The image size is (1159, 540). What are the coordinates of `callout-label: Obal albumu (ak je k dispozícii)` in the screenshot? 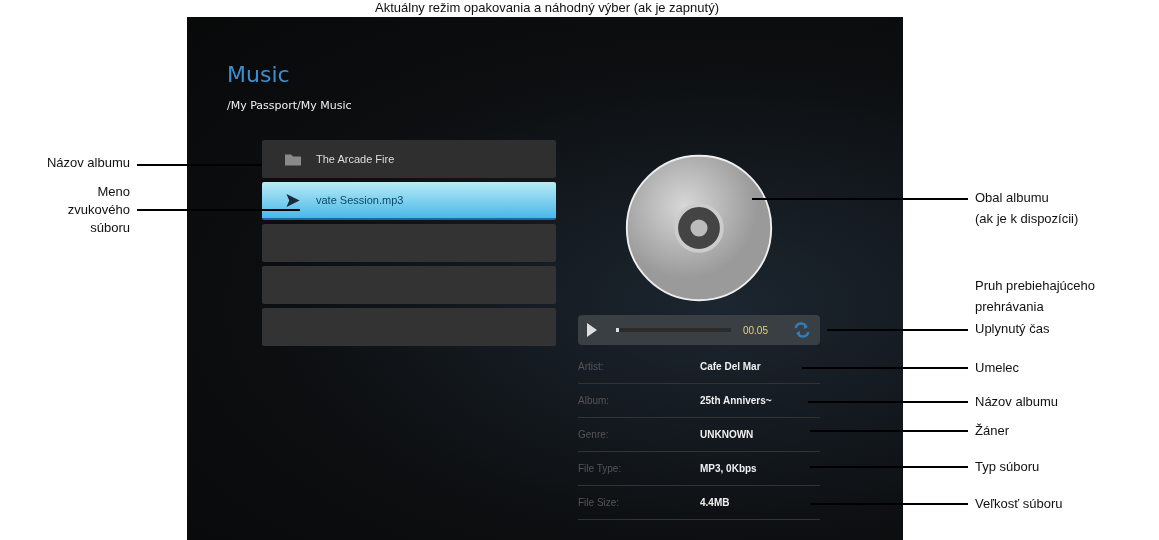 It's located at (1027, 208).